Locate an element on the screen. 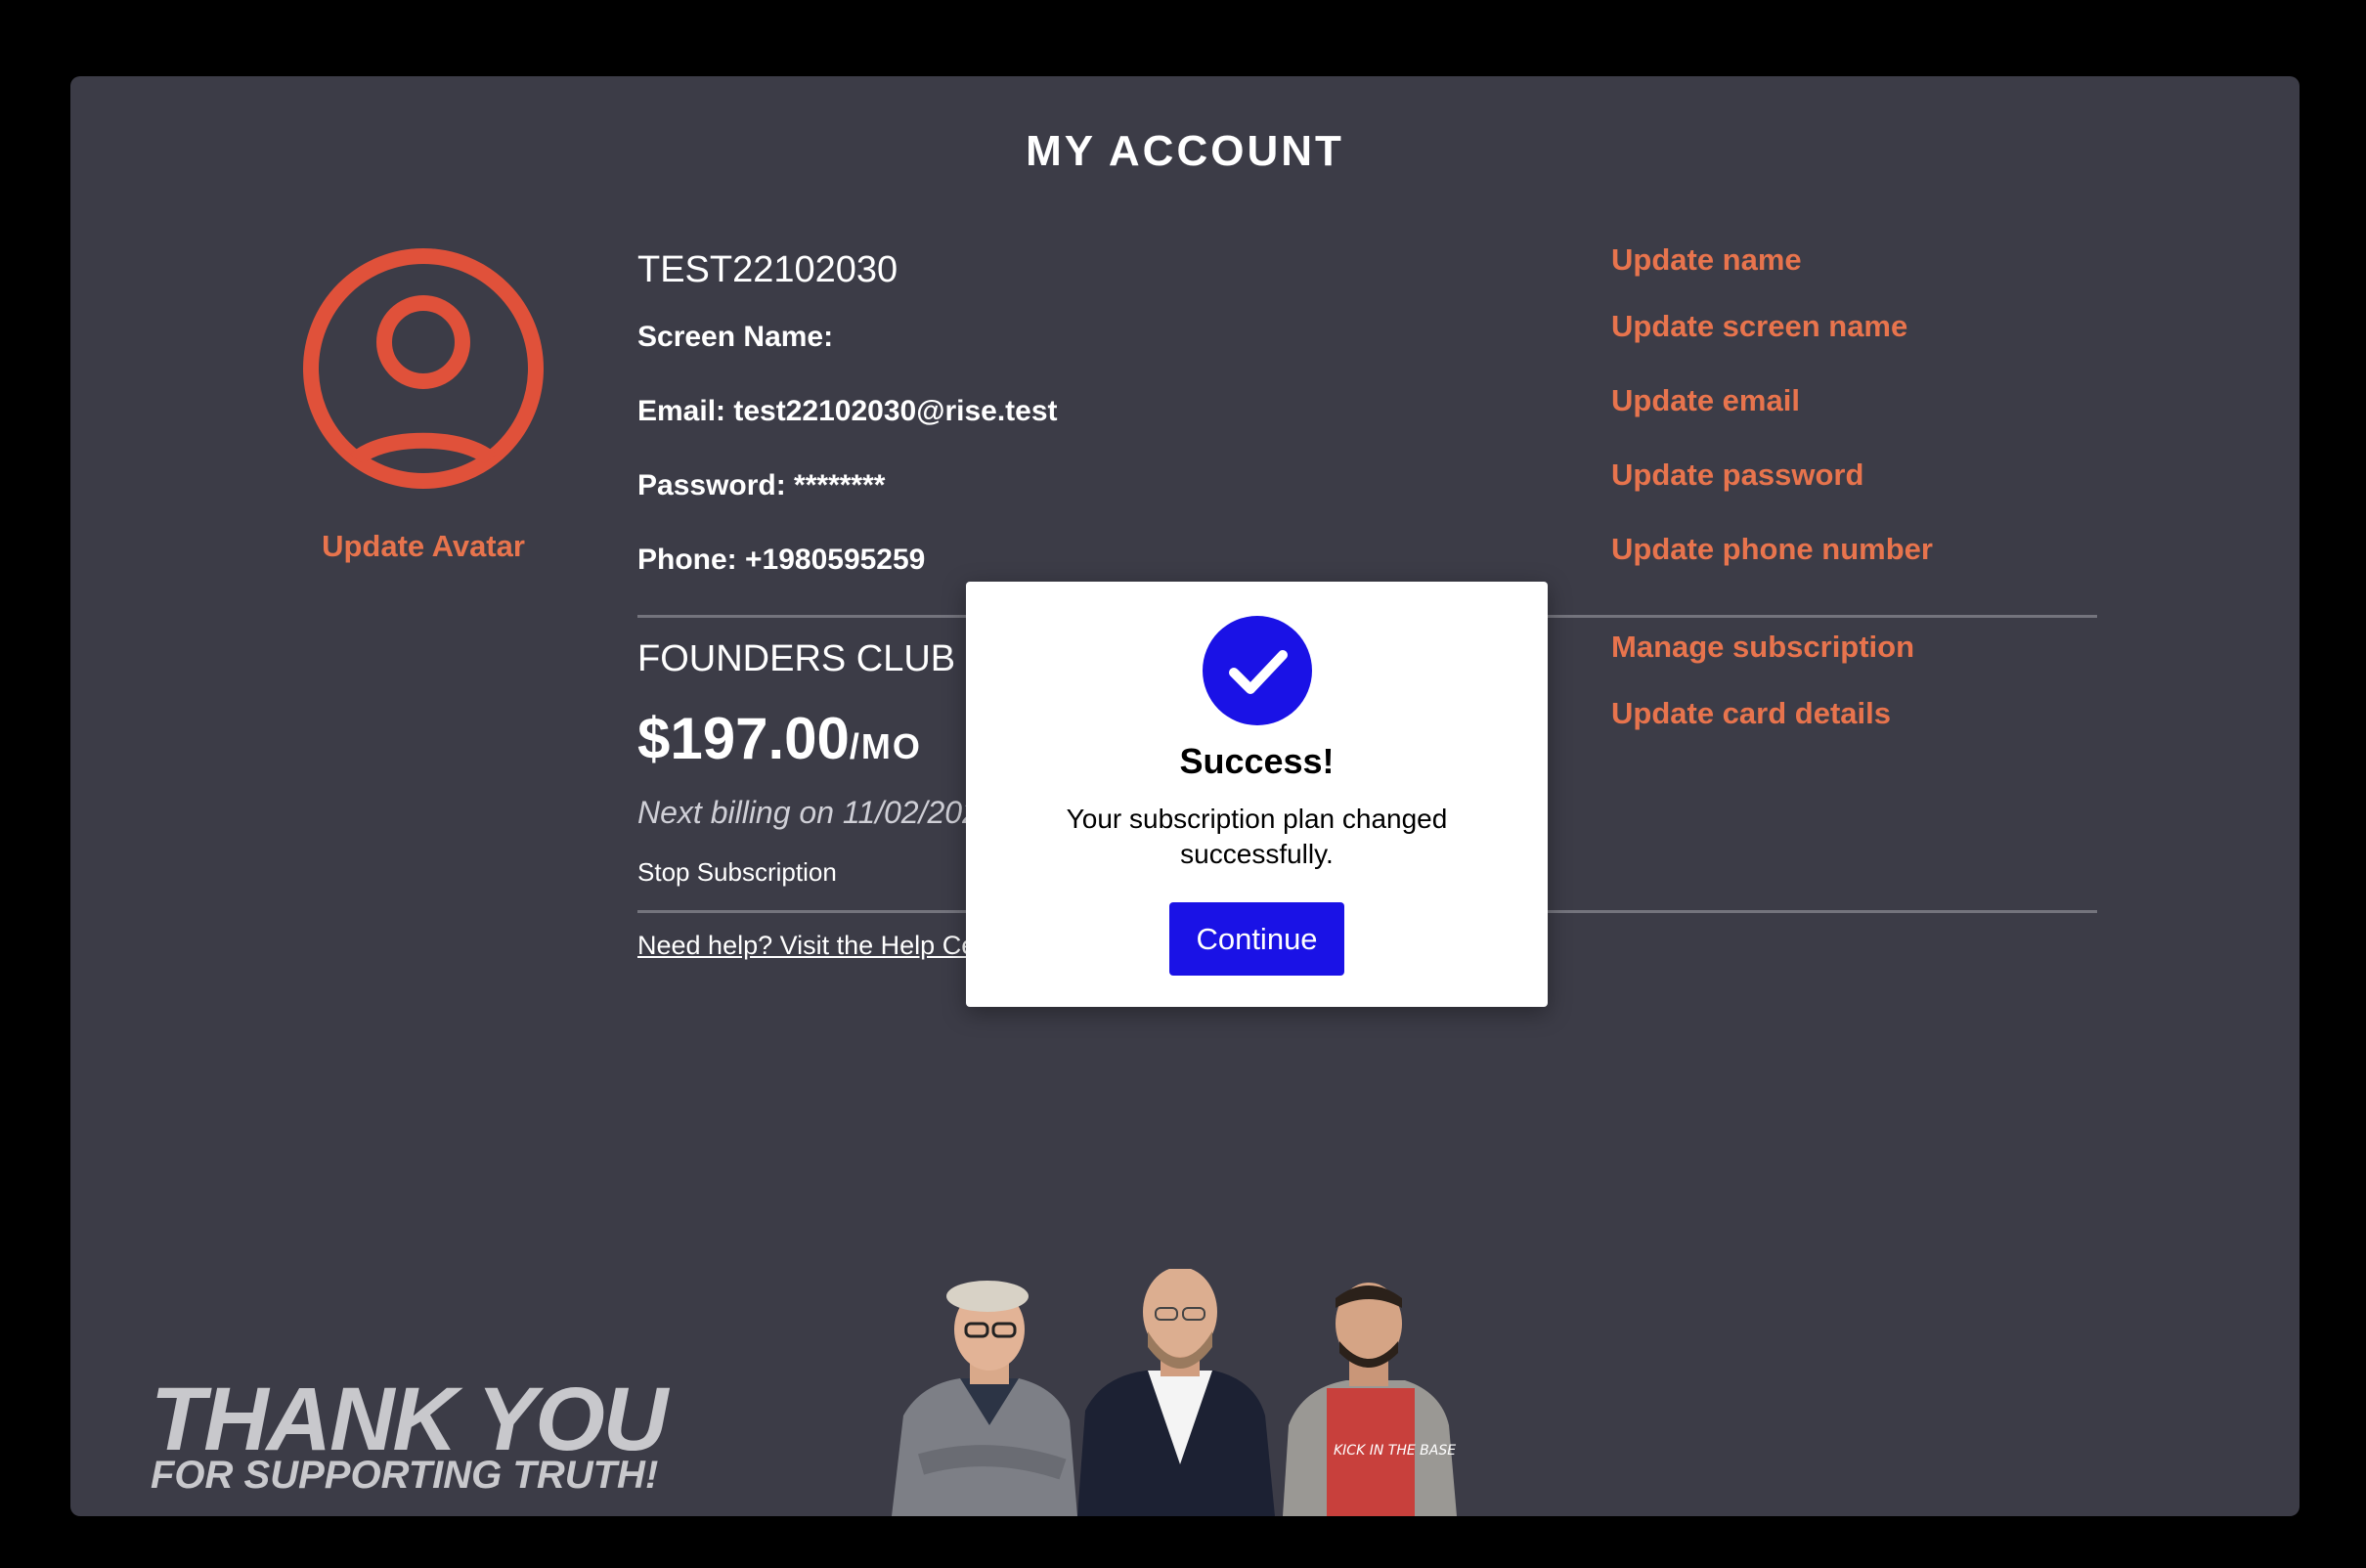 Image resolution: width=2366 pixels, height=1568 pixels. plan-price: $197.00/MO is located at coordinates (779, 738).